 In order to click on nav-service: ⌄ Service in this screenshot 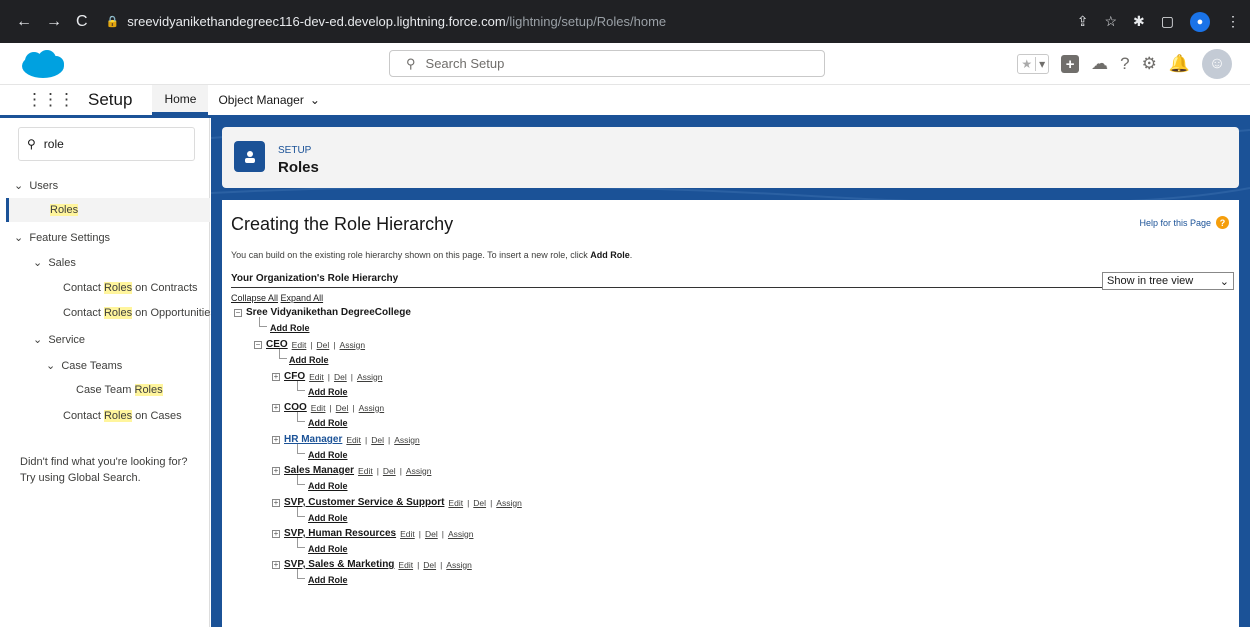, I will do `click(59, 339)`.